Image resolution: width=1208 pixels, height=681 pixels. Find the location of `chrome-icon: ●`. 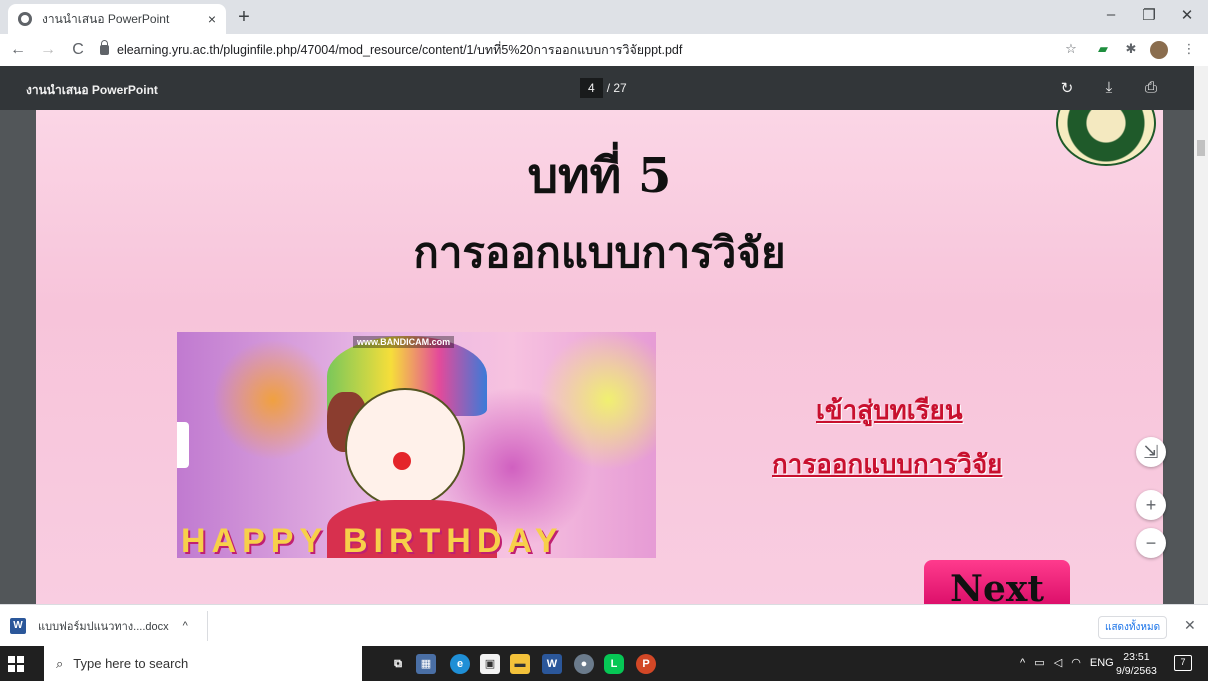

chrome-icon: ● is located at coordinates (584, 664).